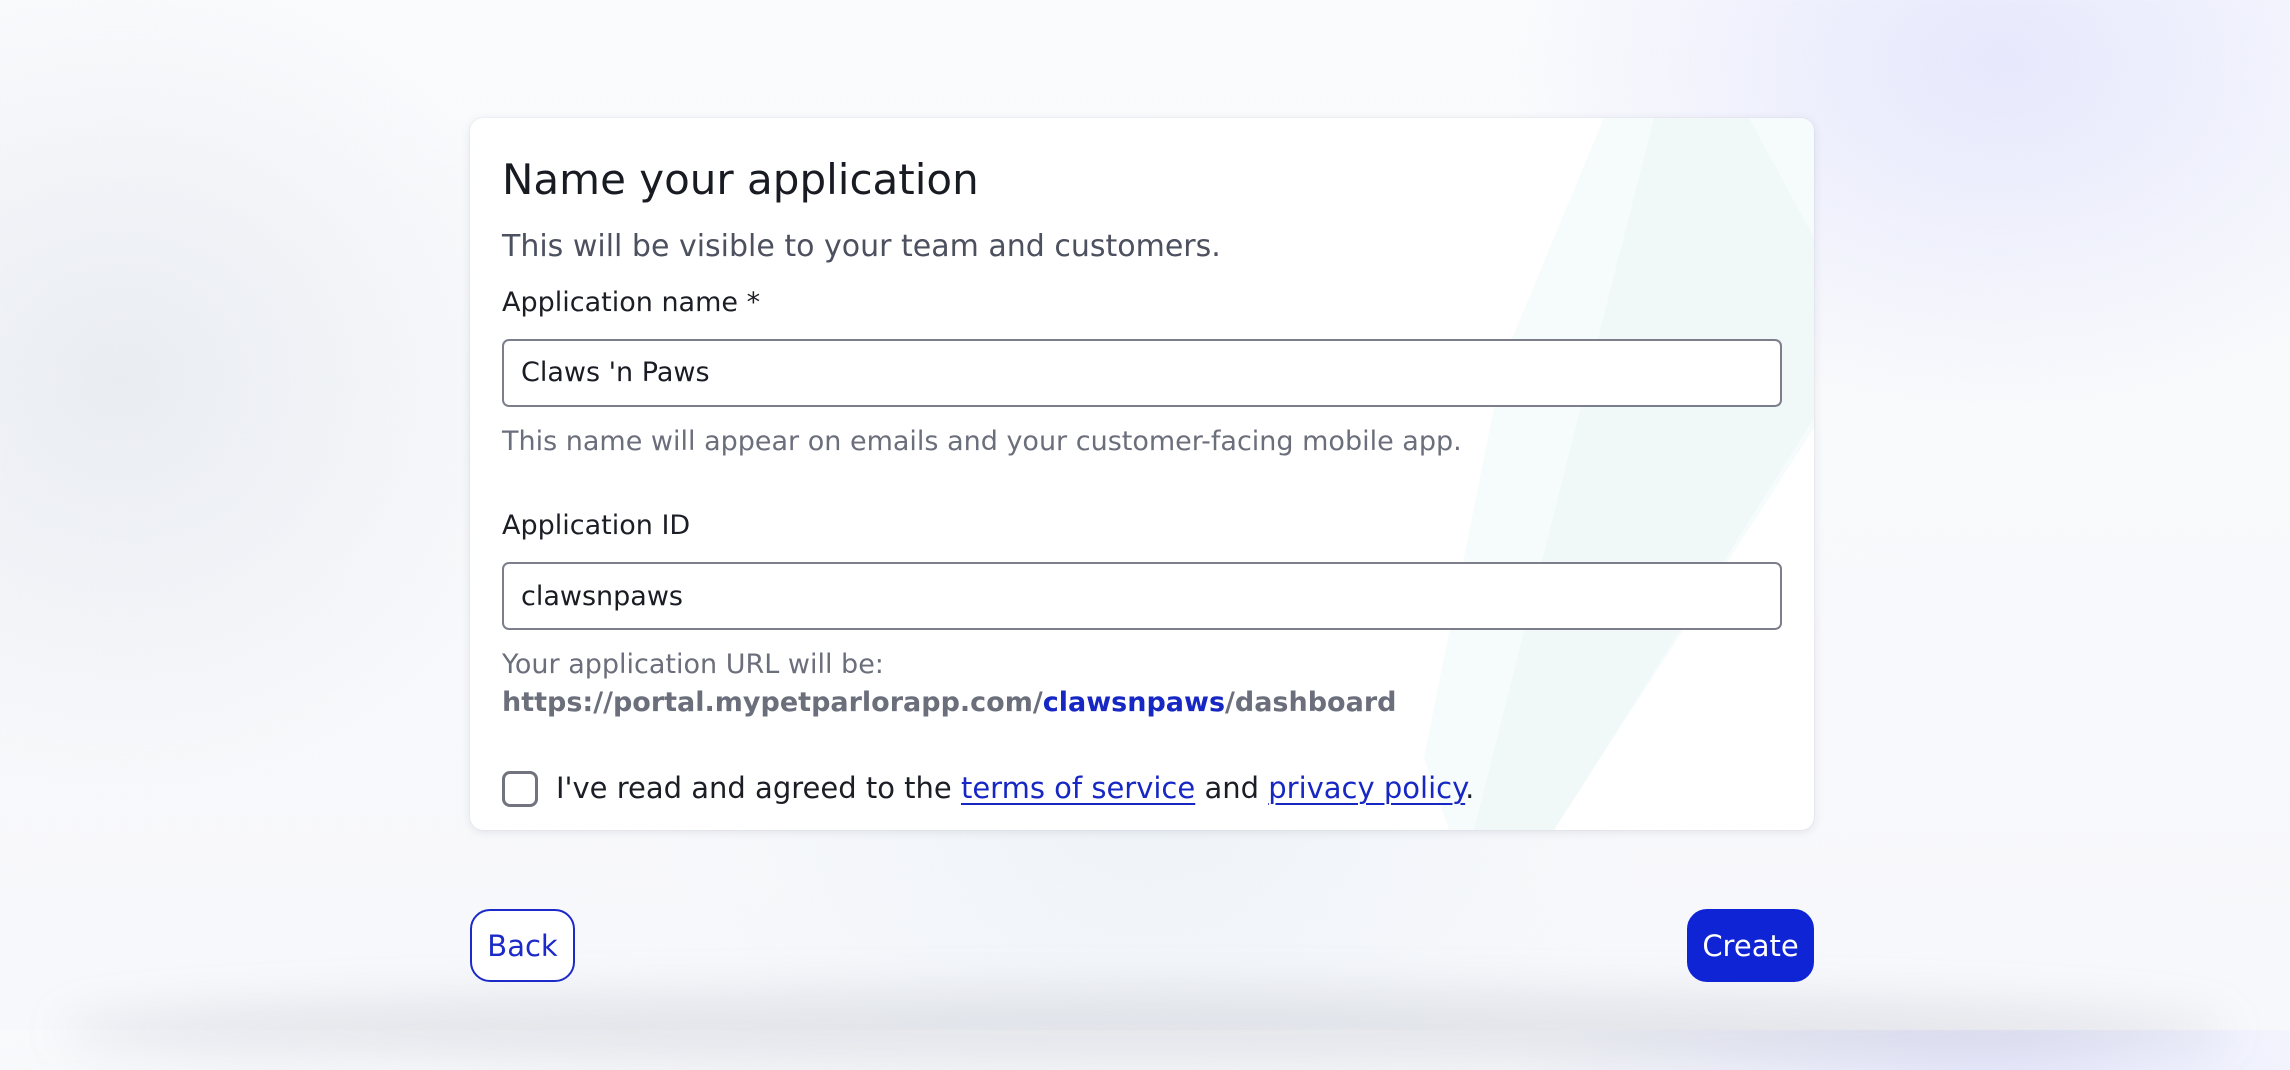  I want to click on application-id-input, so click(1142, 596).